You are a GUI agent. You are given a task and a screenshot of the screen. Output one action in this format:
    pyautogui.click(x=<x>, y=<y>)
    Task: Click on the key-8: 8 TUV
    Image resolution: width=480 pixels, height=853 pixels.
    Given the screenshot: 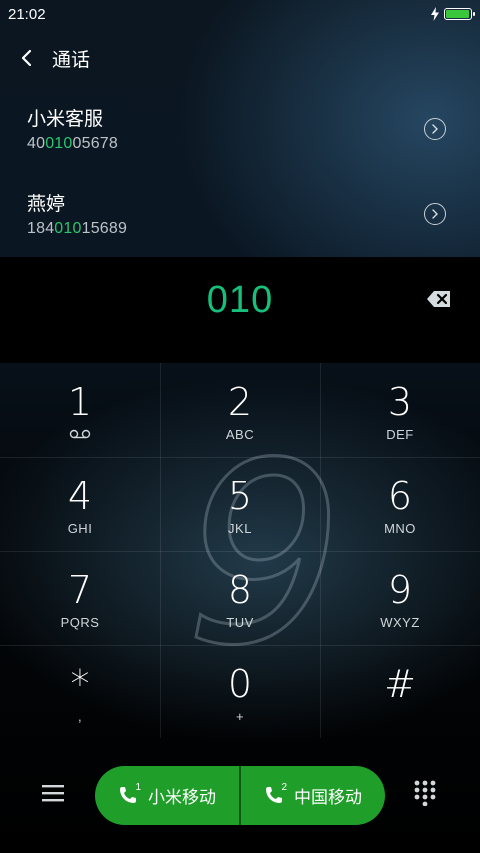 What is the action you would take?
    pyautogui.click(x=240, y=598)
    